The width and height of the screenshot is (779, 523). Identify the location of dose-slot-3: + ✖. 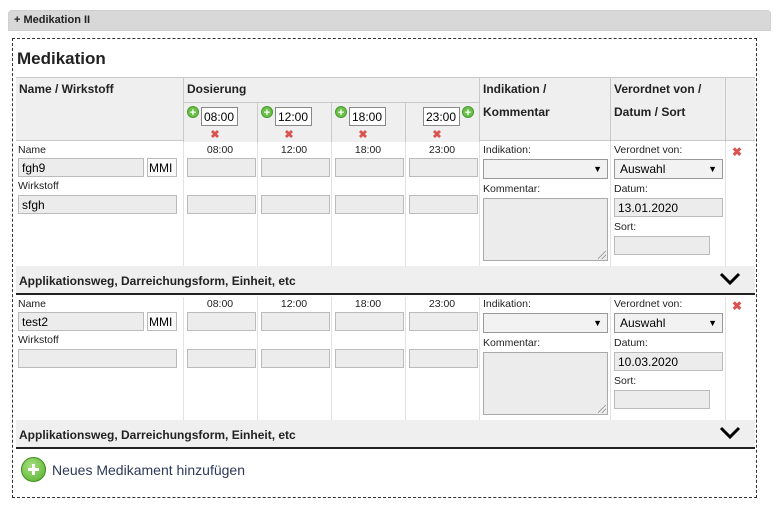
(368, 122).